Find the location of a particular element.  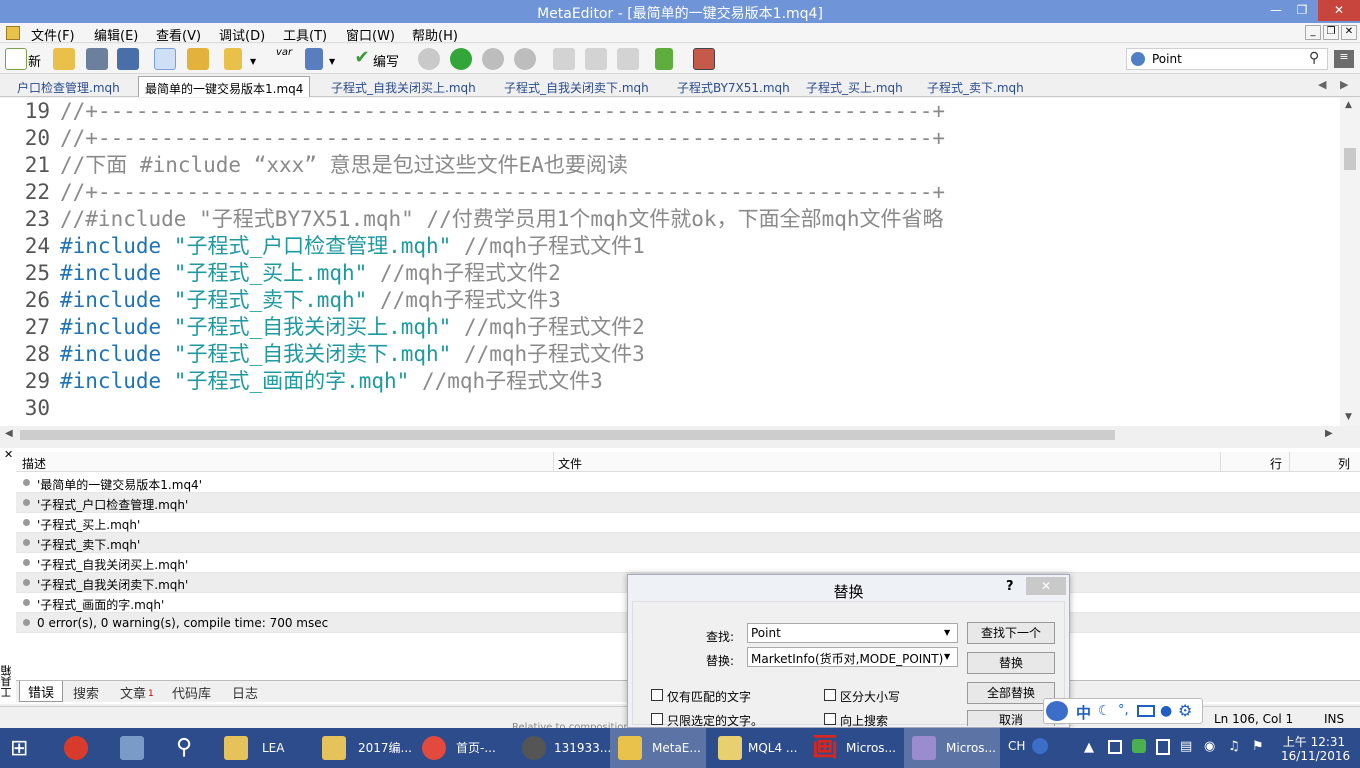

power-icon is located at coordinates (76, 748).